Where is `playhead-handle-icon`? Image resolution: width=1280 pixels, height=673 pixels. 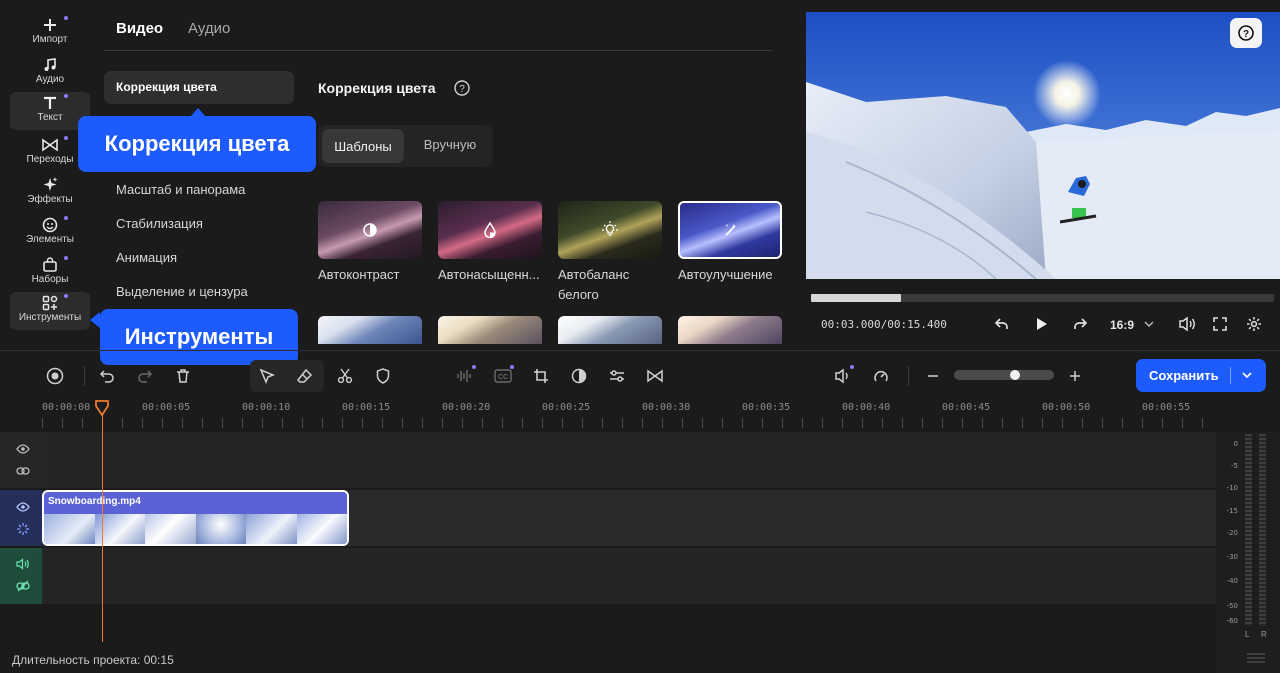
playhead-handle-icon is located at coordinates (102, 408).